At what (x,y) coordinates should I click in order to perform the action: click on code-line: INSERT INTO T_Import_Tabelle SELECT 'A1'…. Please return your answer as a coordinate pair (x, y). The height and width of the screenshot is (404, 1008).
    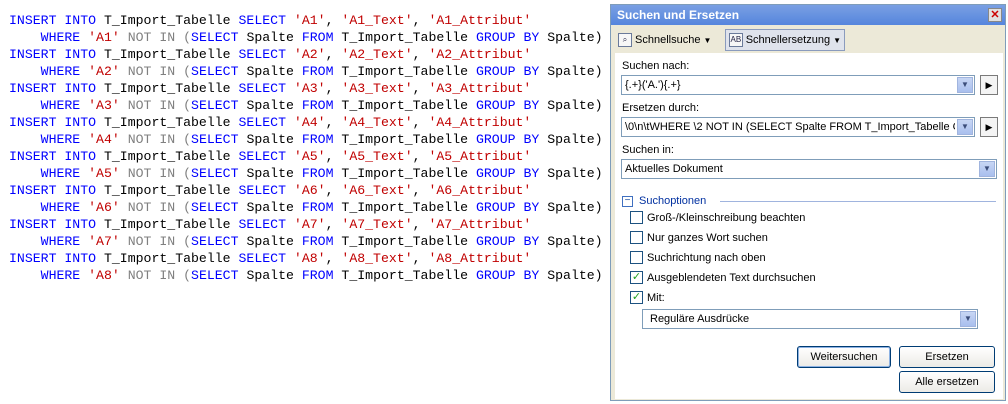
    Looking at the image, I should click on (270, 20).